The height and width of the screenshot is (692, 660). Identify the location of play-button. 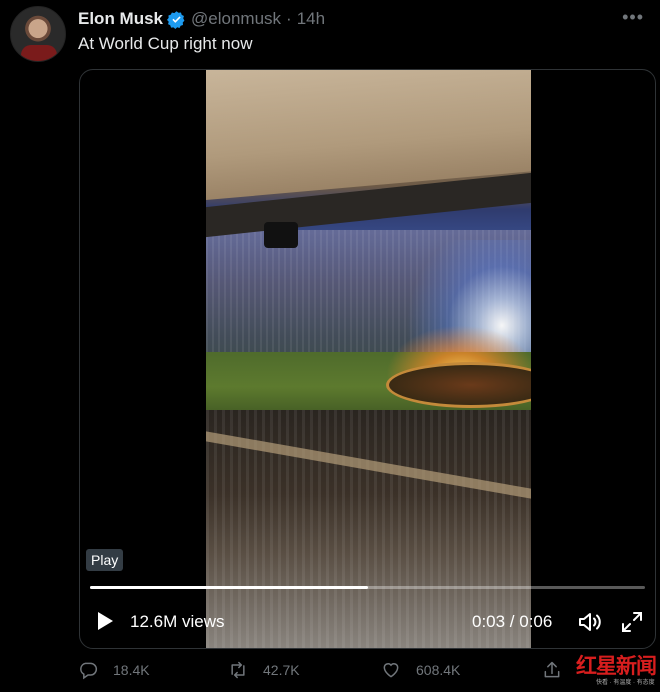
(105, 621).